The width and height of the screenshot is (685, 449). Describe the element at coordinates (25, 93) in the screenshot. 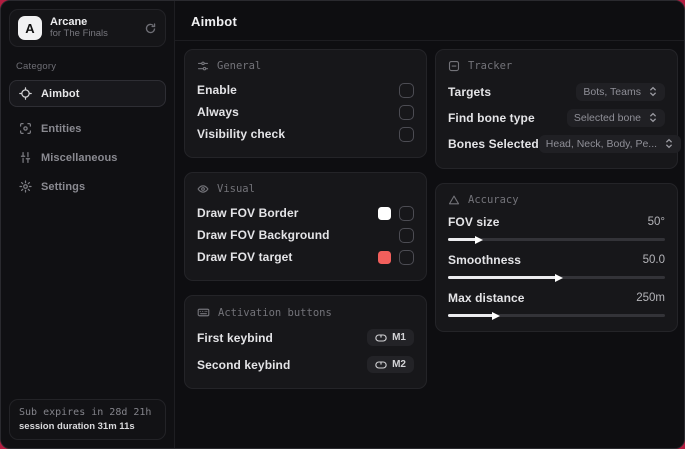

I see `crosshair-icon` at that location.